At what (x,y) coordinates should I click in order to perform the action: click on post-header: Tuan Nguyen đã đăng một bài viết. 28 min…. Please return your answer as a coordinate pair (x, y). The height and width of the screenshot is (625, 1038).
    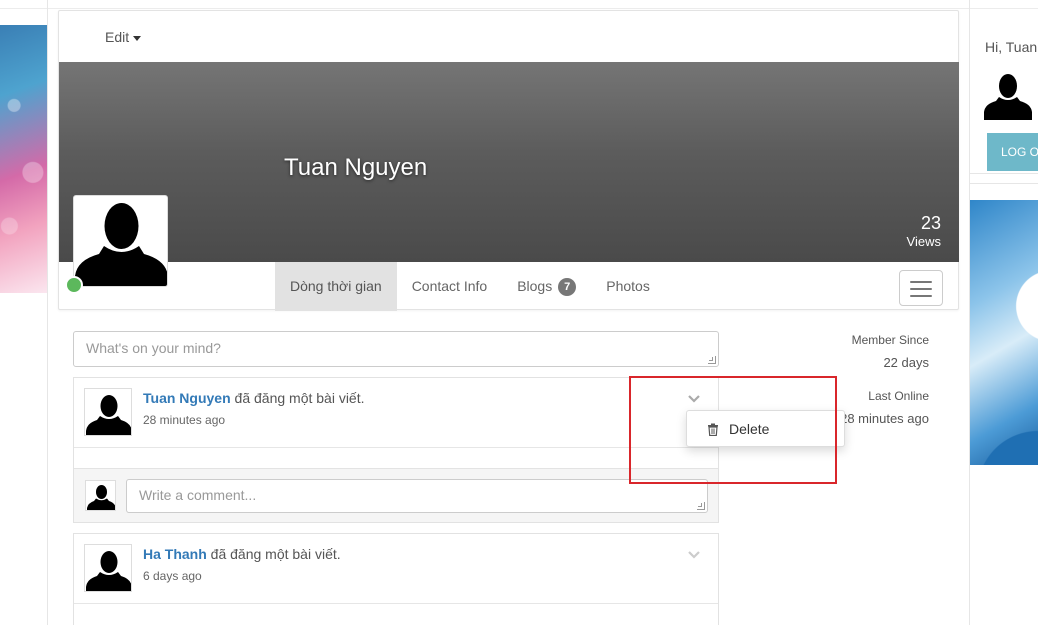
    Looking at the image, I should click on (396, 412).